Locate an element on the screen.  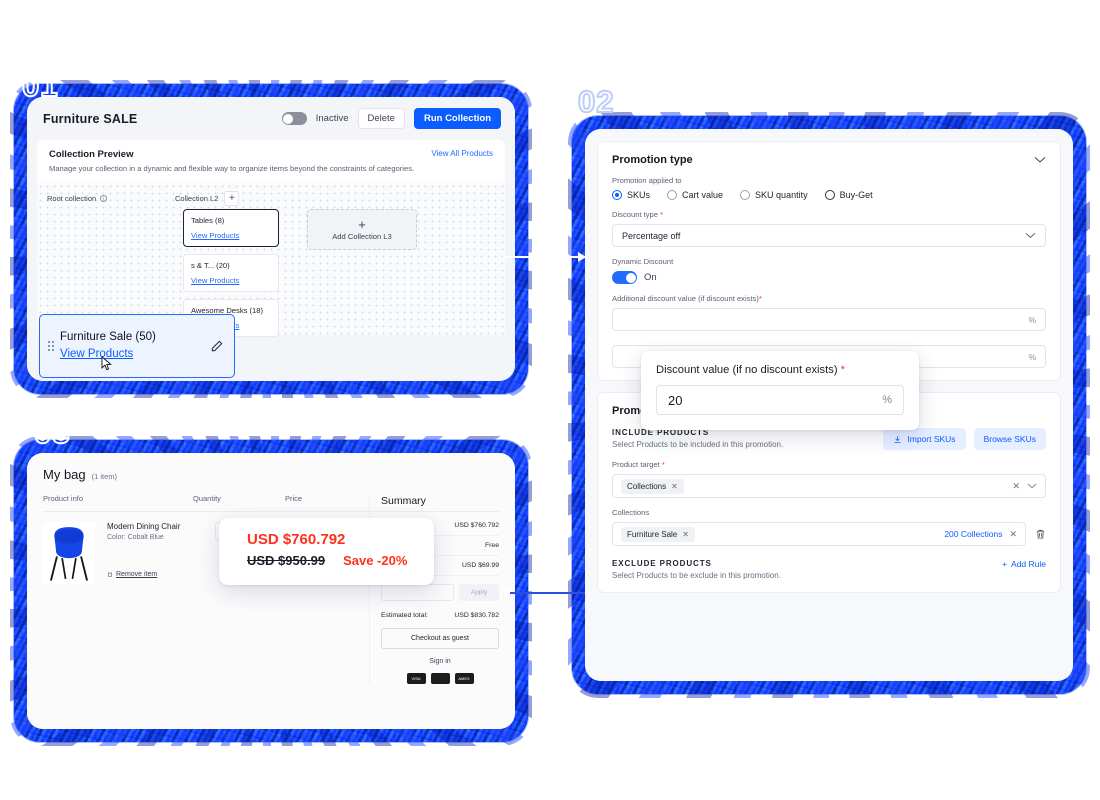
bag-item-count: (1 item) is located at coordinates (104, 476).